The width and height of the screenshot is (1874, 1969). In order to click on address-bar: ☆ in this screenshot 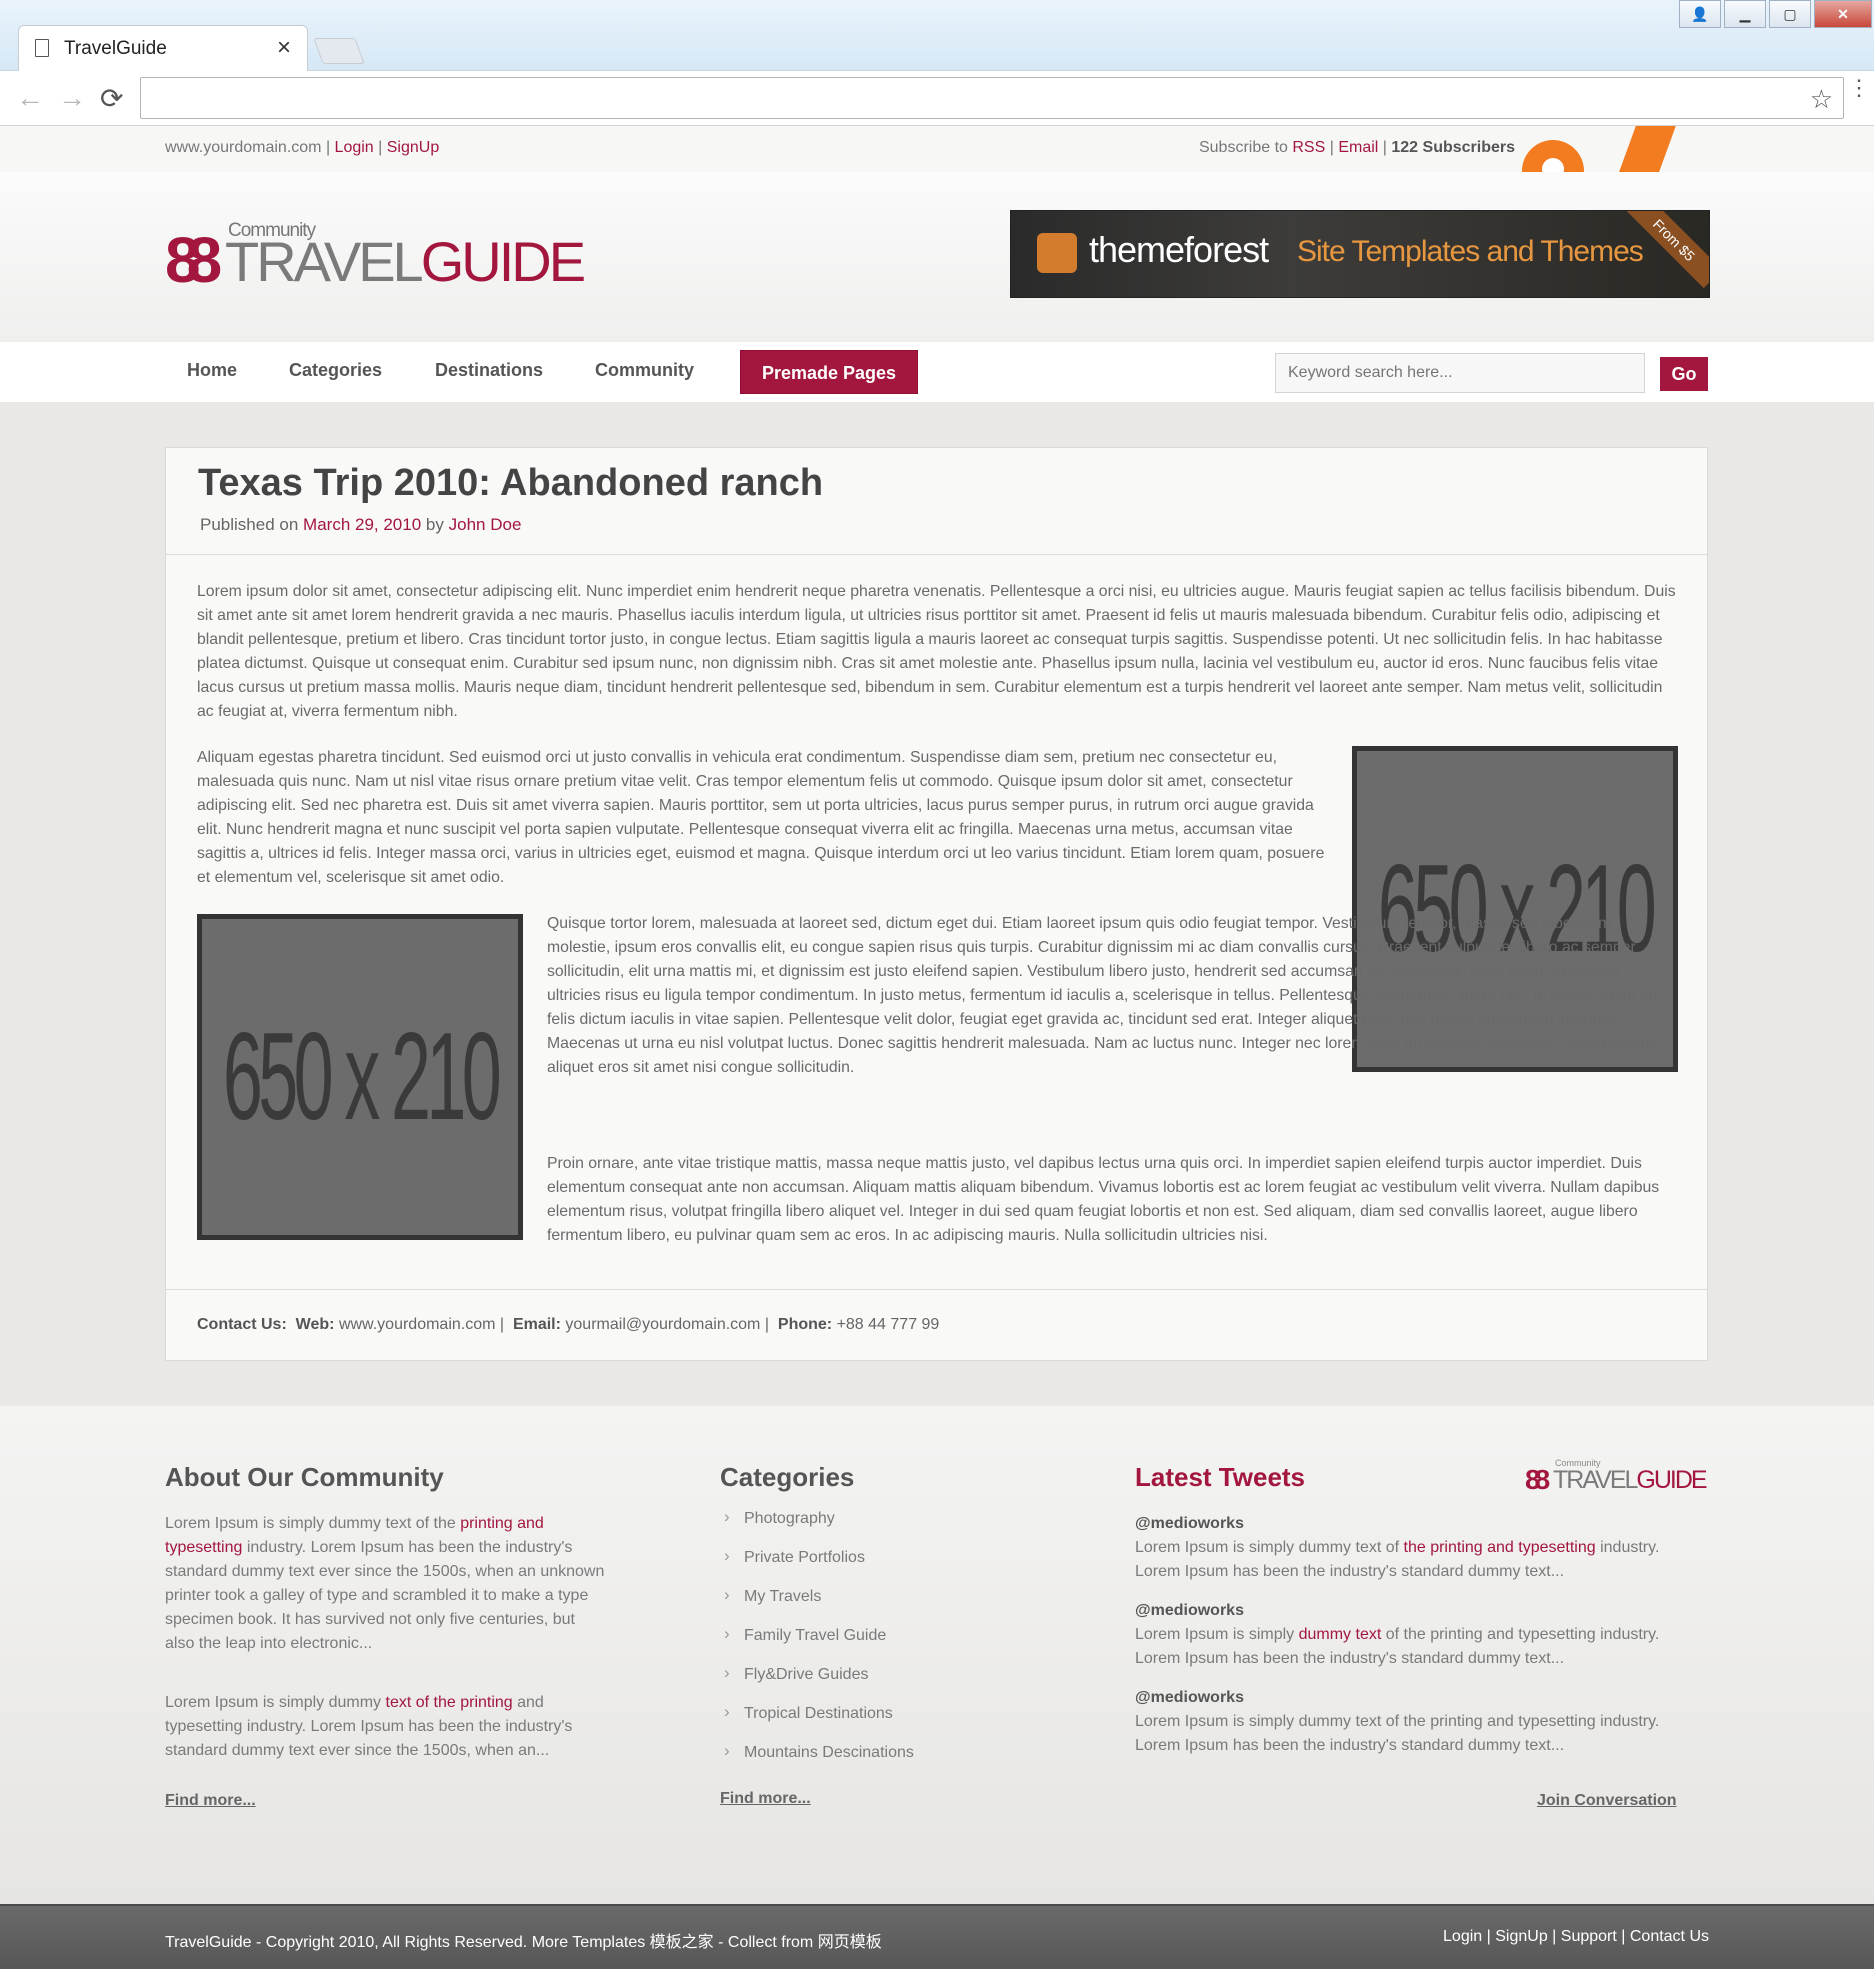, I will do `click(992, 98)`.